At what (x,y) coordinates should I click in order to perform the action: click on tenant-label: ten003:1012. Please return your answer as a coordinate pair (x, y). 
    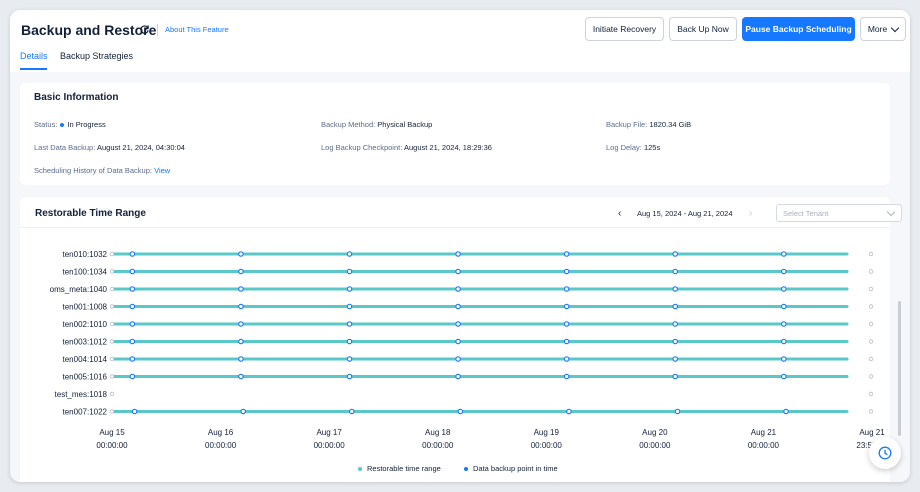
    Looking at the image, I should click on (85, 342).